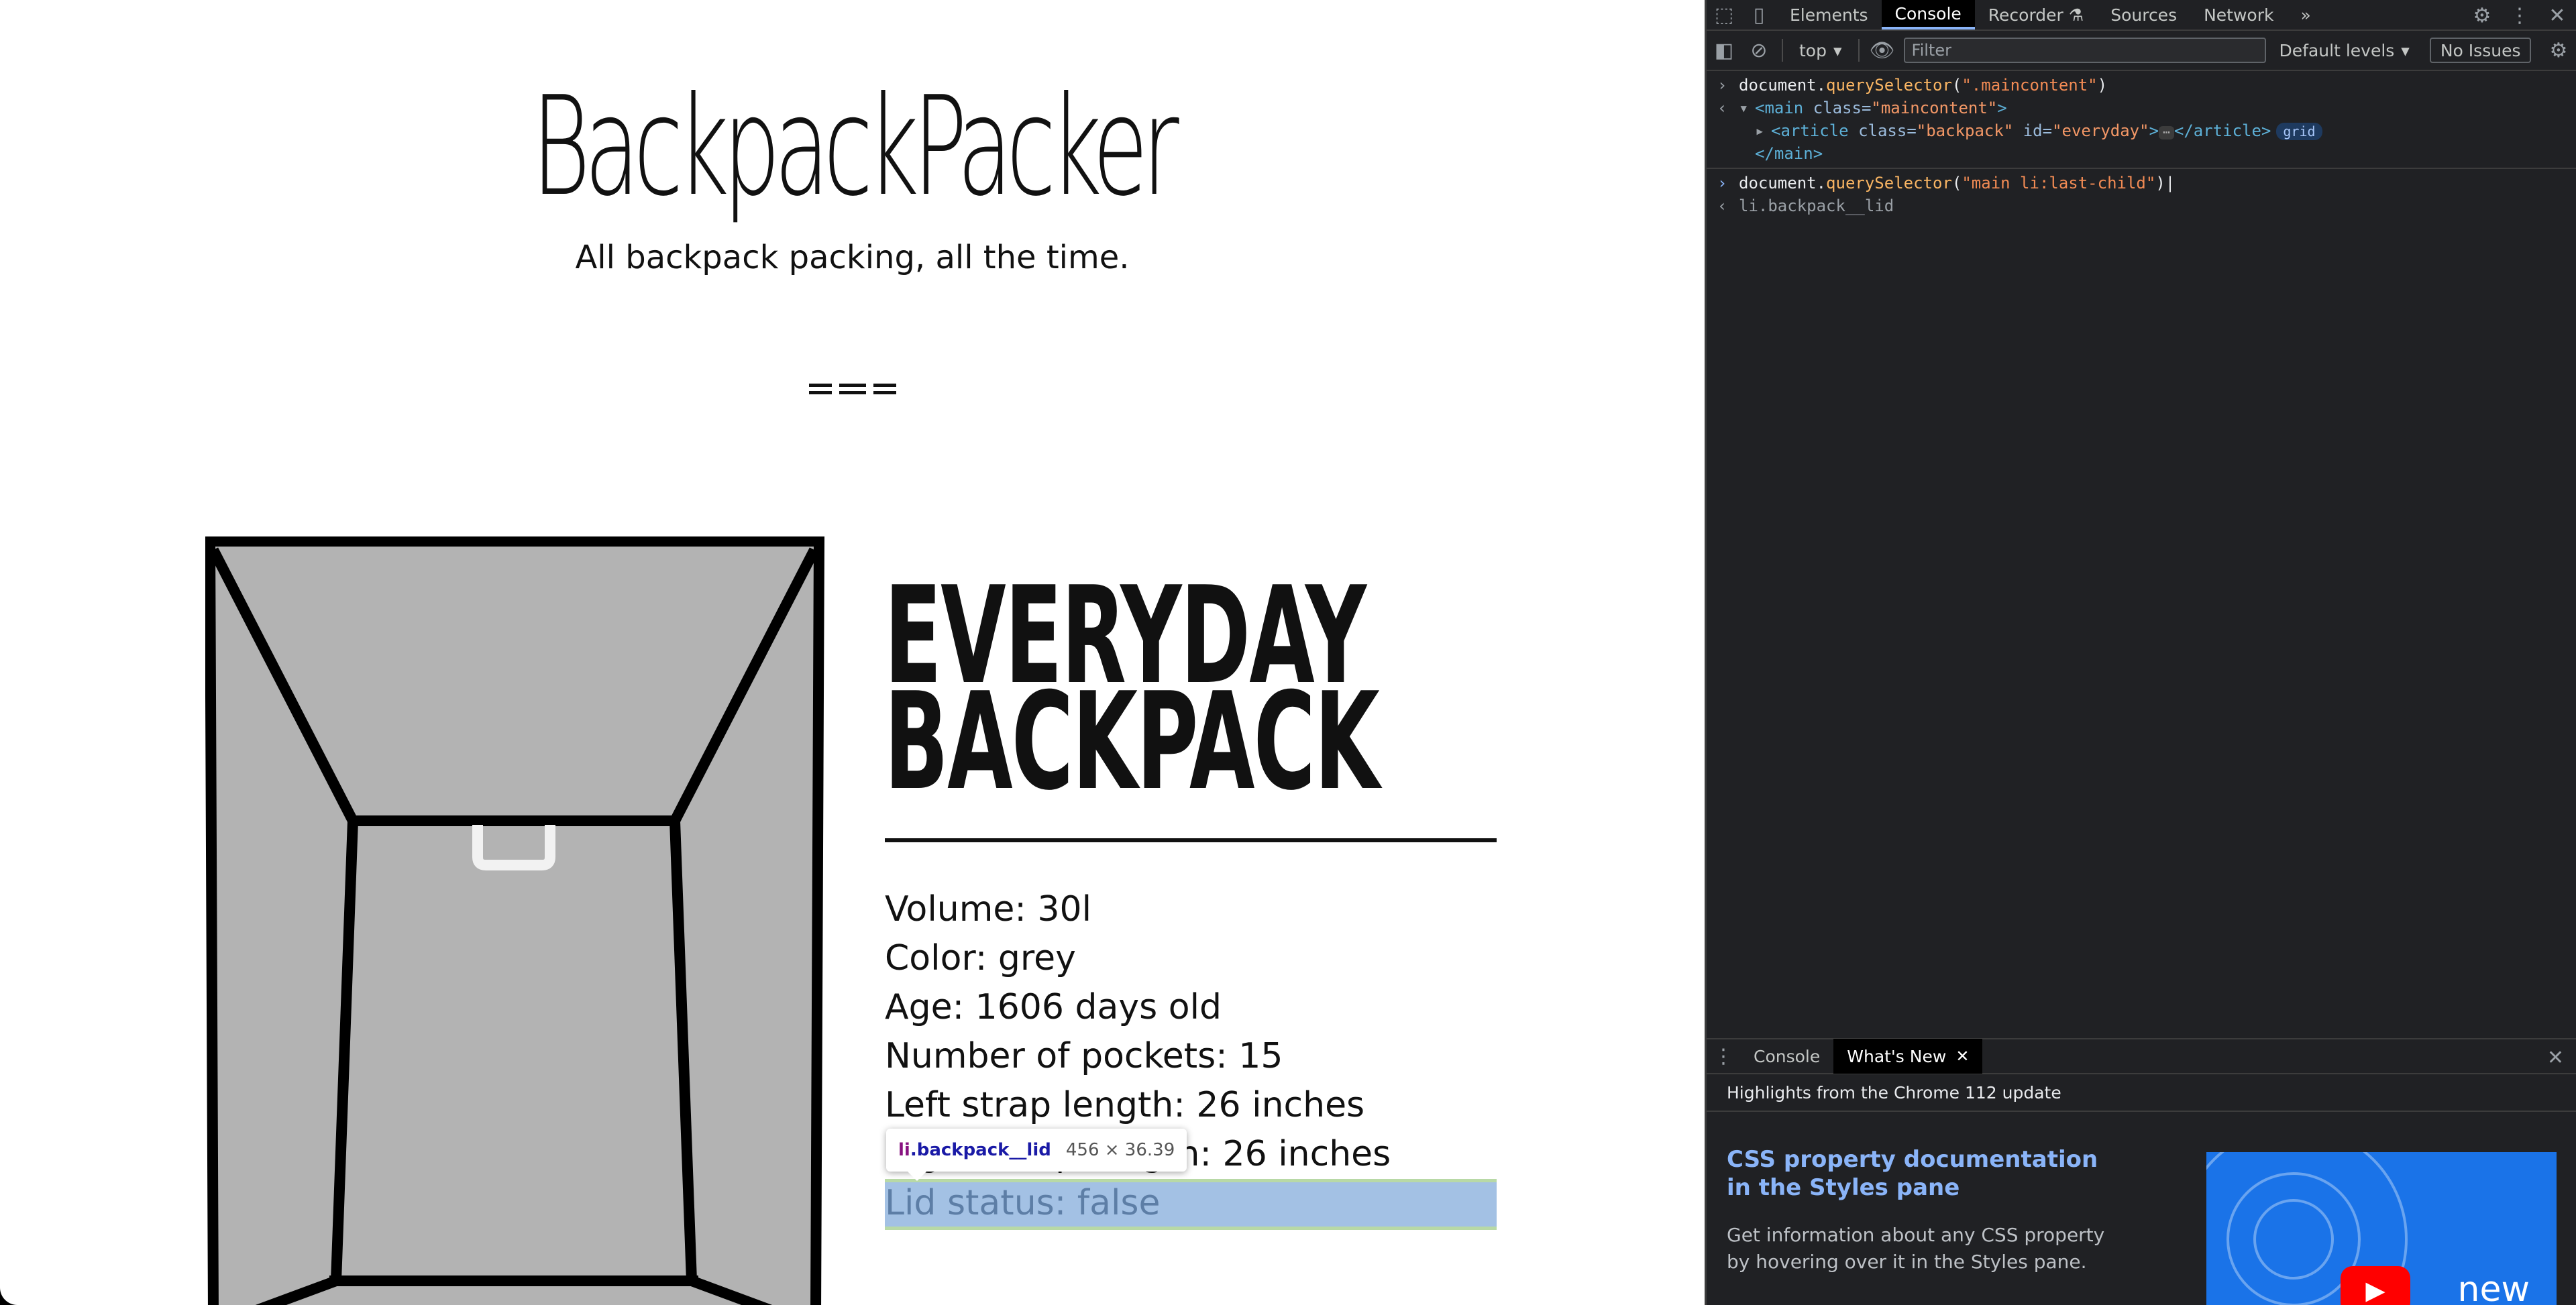  What do you see at coordinates (2146, 85) in the screenshot?
I see `console-input-line: › document.querySelector(".maincontent")` at bounding box center [2146, 85].